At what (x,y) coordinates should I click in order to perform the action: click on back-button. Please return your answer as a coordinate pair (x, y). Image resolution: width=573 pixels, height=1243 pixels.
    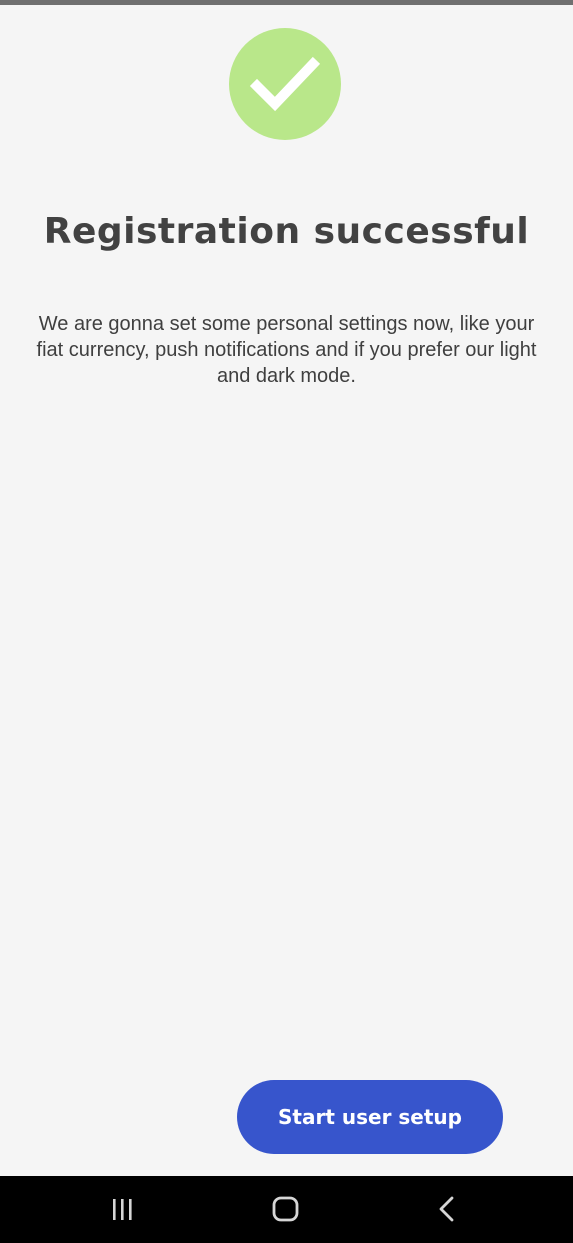
    Looking at the image, I should click on (446, 1209).